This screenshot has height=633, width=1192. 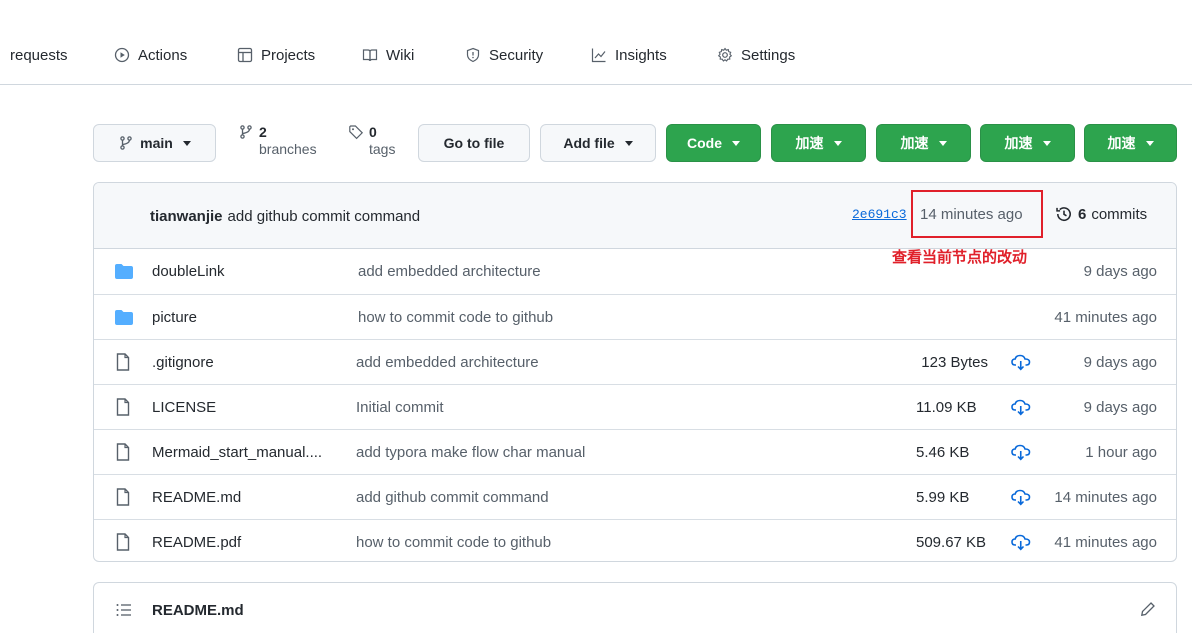 I want to click on branches-link: 2 branches, so click(x=277, y=141).